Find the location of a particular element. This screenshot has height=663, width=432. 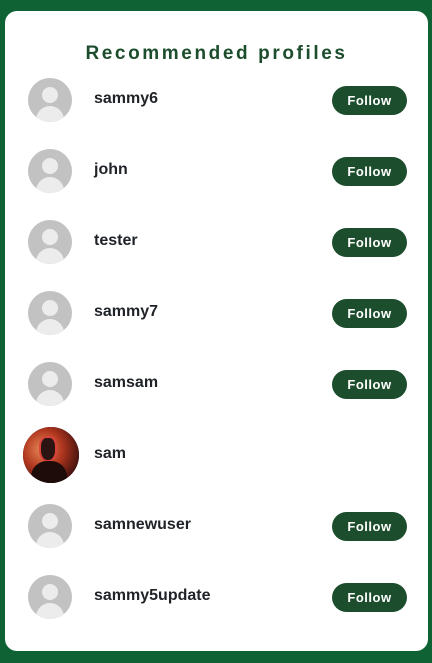

card-title: Recommended profiles is located at coordinates (216, 53).